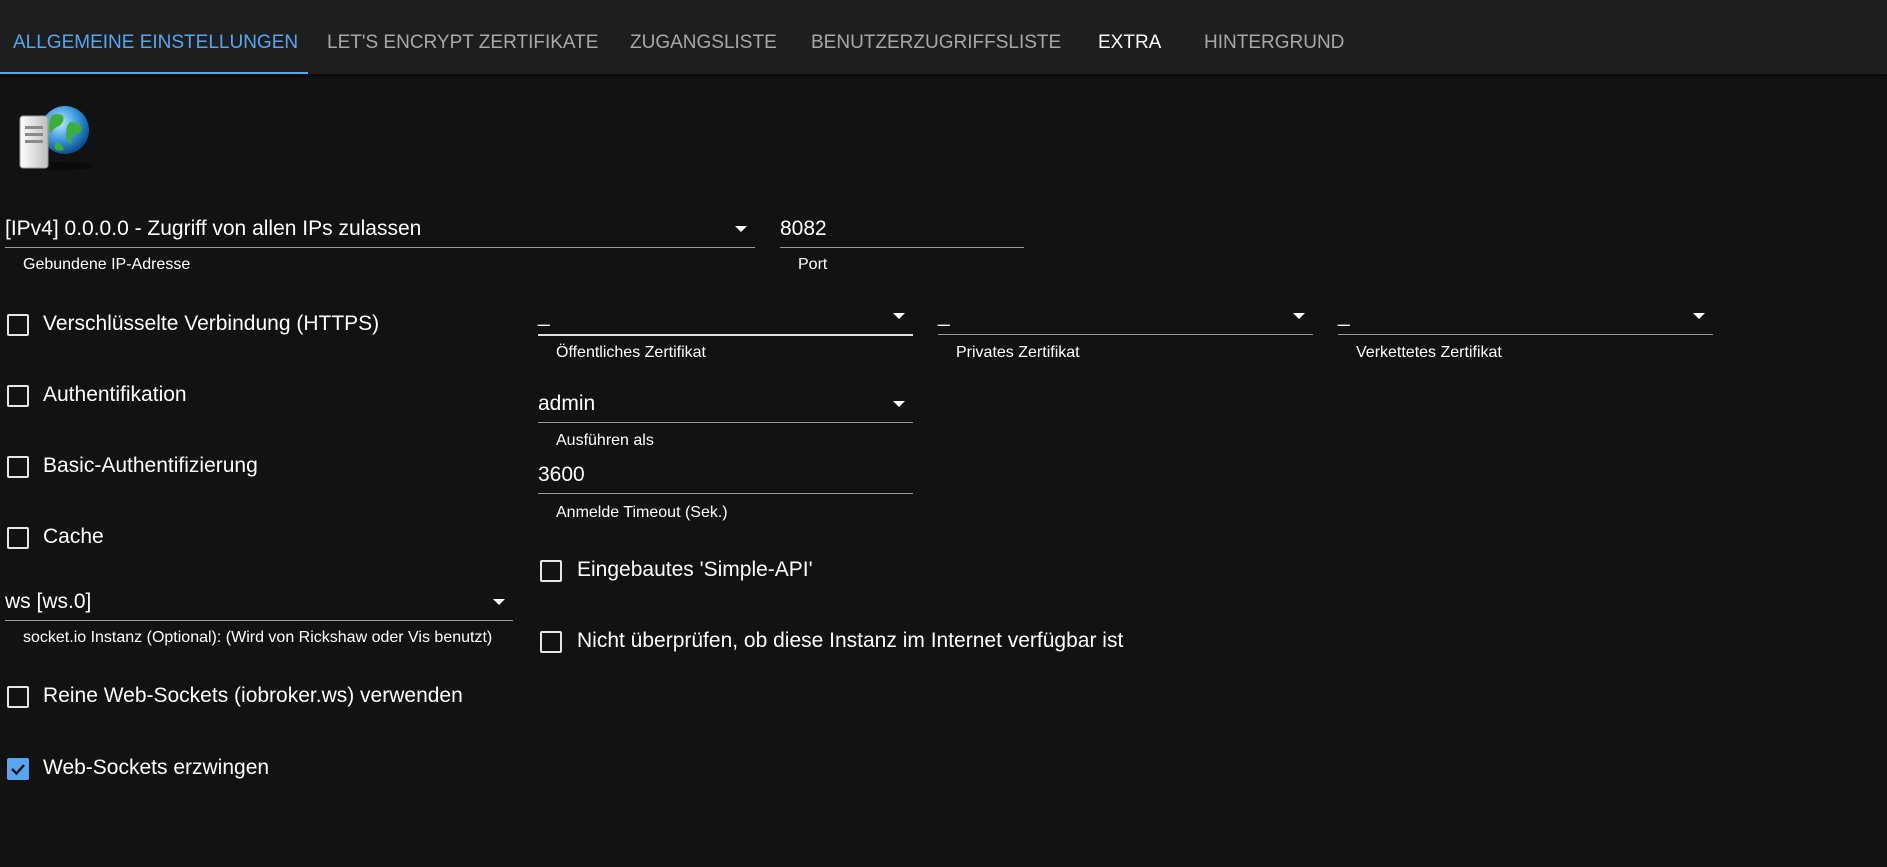 Image resolution: width=1887 pixels, height=867 pixels. Describe the element at coordinates (154, 73) in the screenshot. I see `active-tab-indicator` at that location.